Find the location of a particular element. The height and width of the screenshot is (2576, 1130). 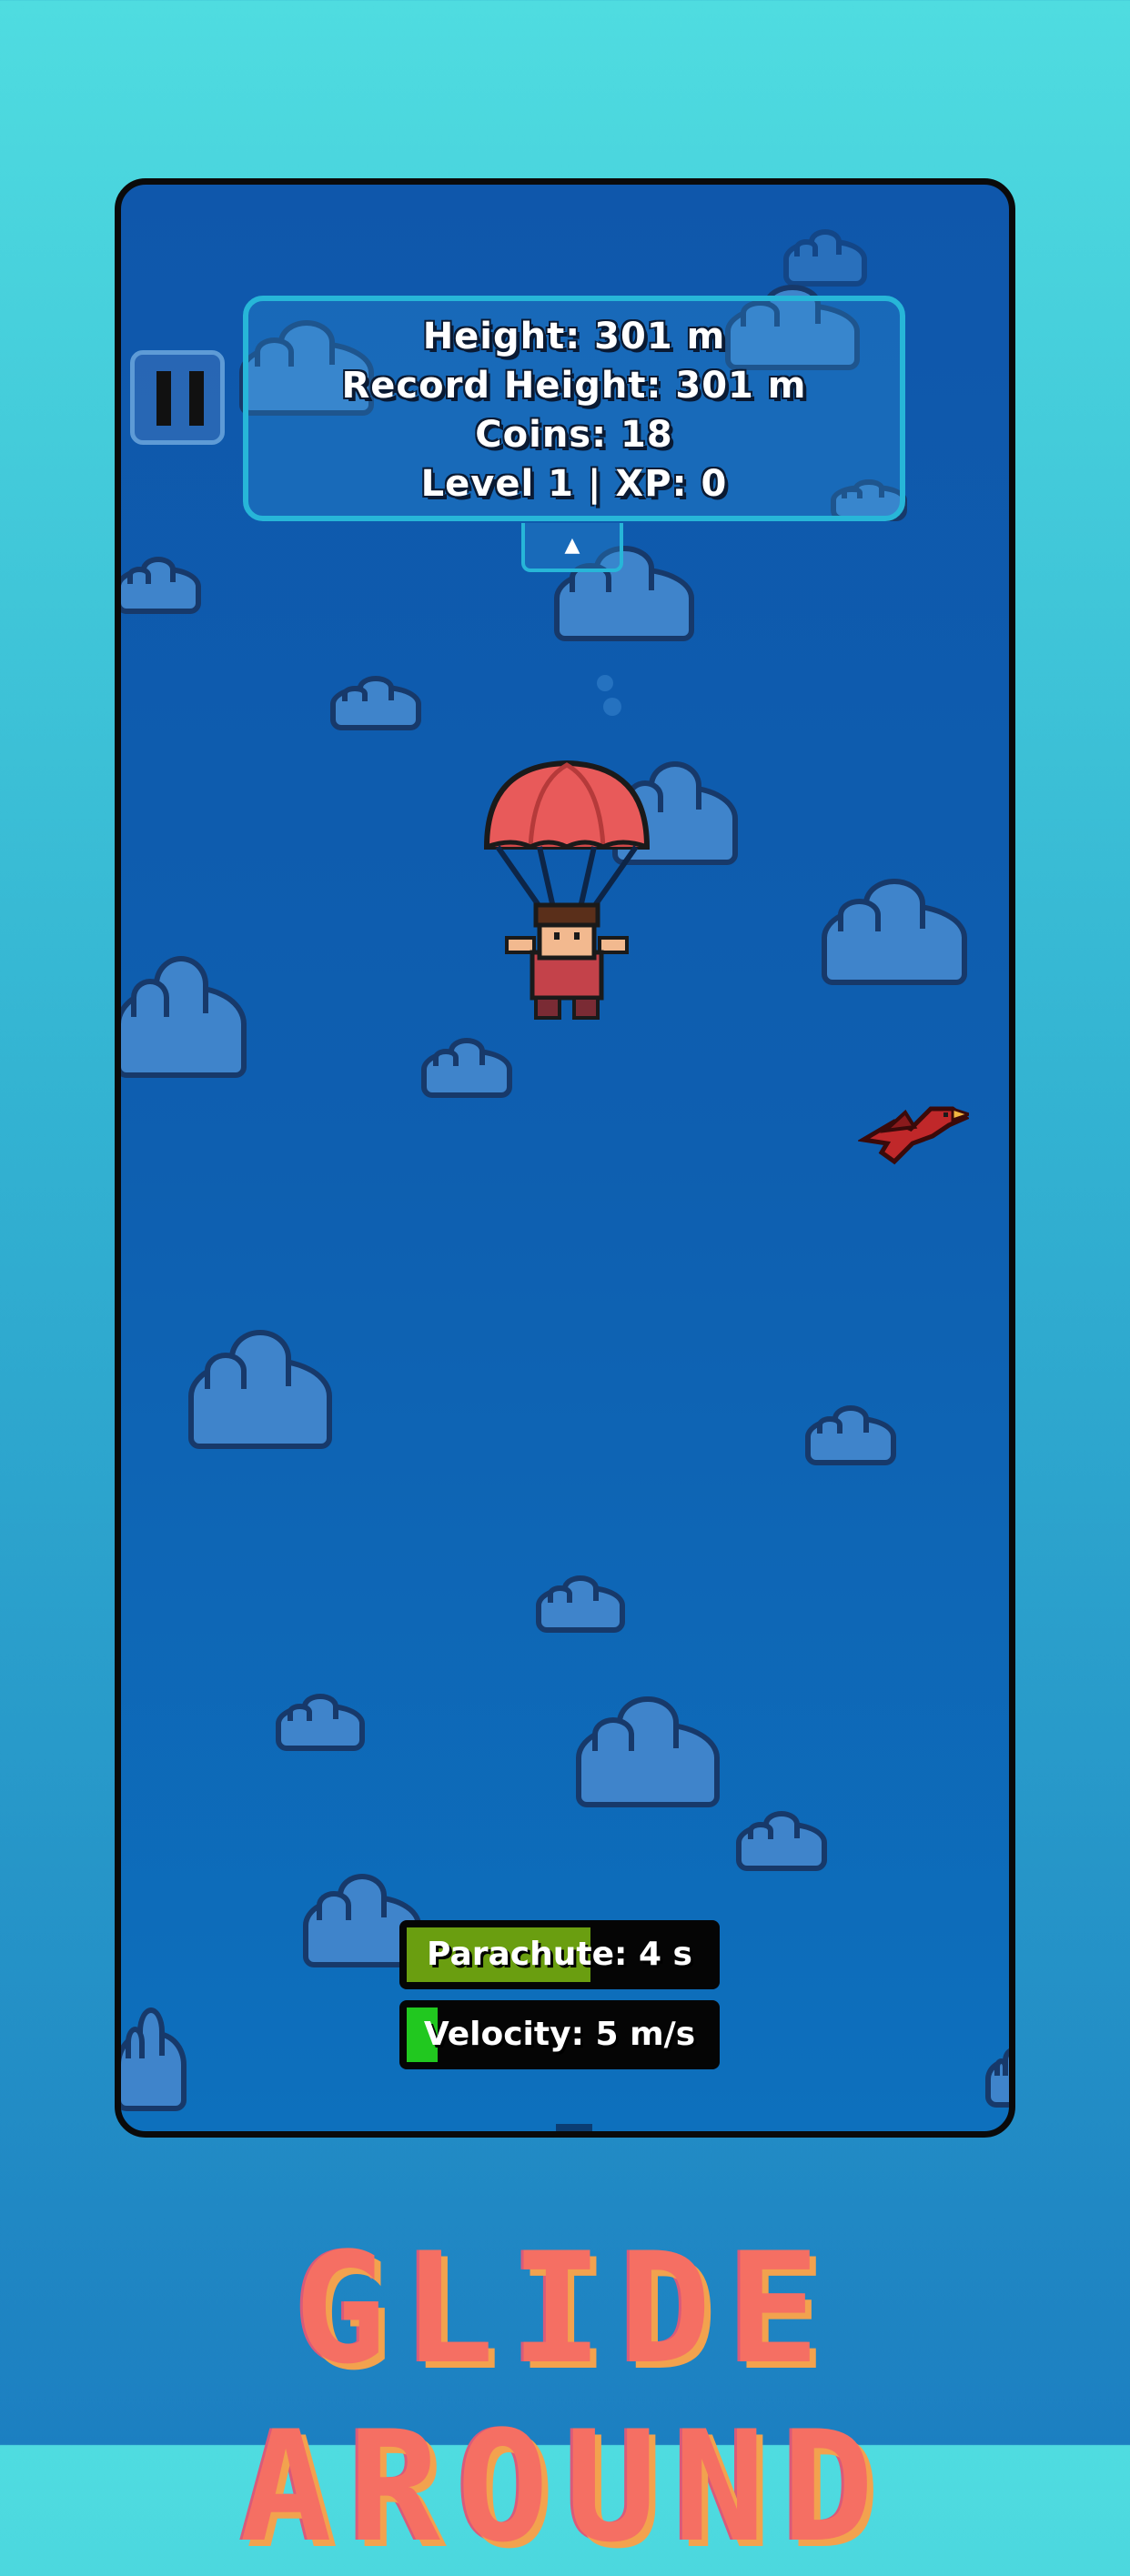

velocity-meter: Velocity: 5 m/s is located at coordinates (560, 2034).